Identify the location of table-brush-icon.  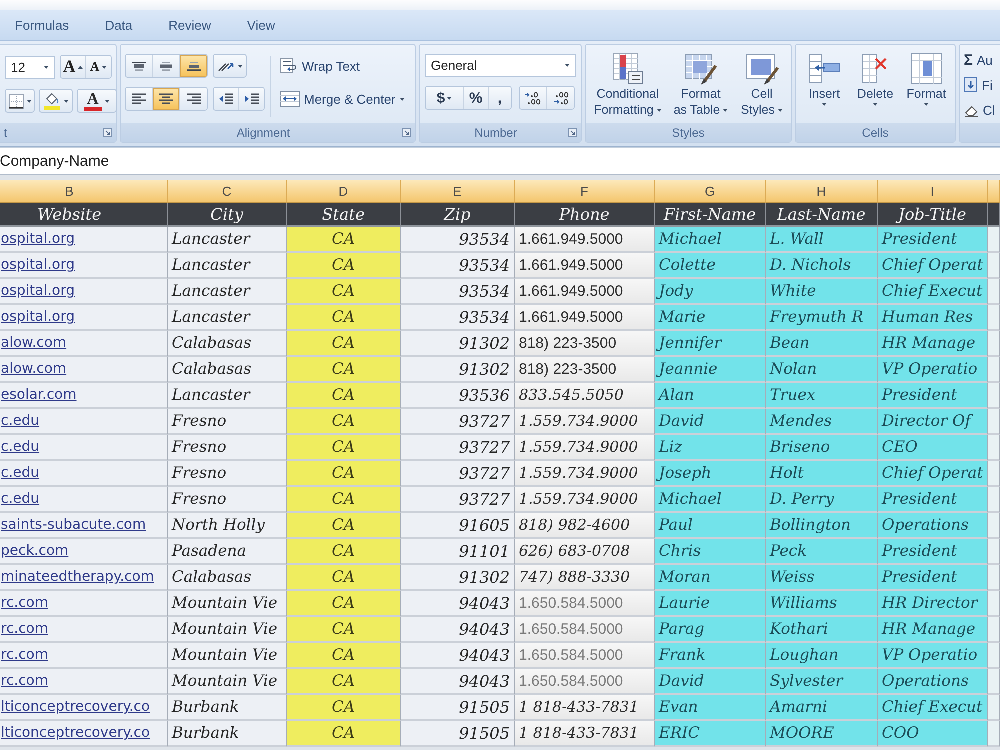
(701, 69).